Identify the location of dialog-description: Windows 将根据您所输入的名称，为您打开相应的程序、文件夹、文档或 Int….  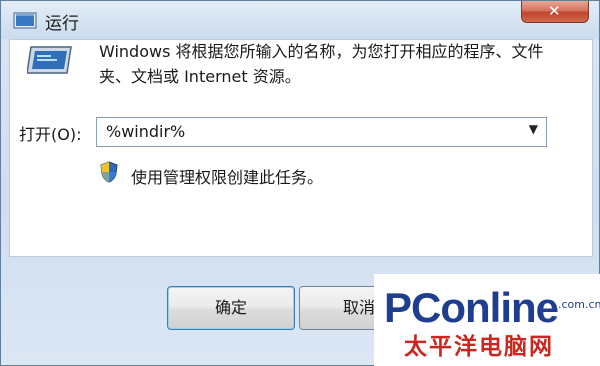
(321, 64).